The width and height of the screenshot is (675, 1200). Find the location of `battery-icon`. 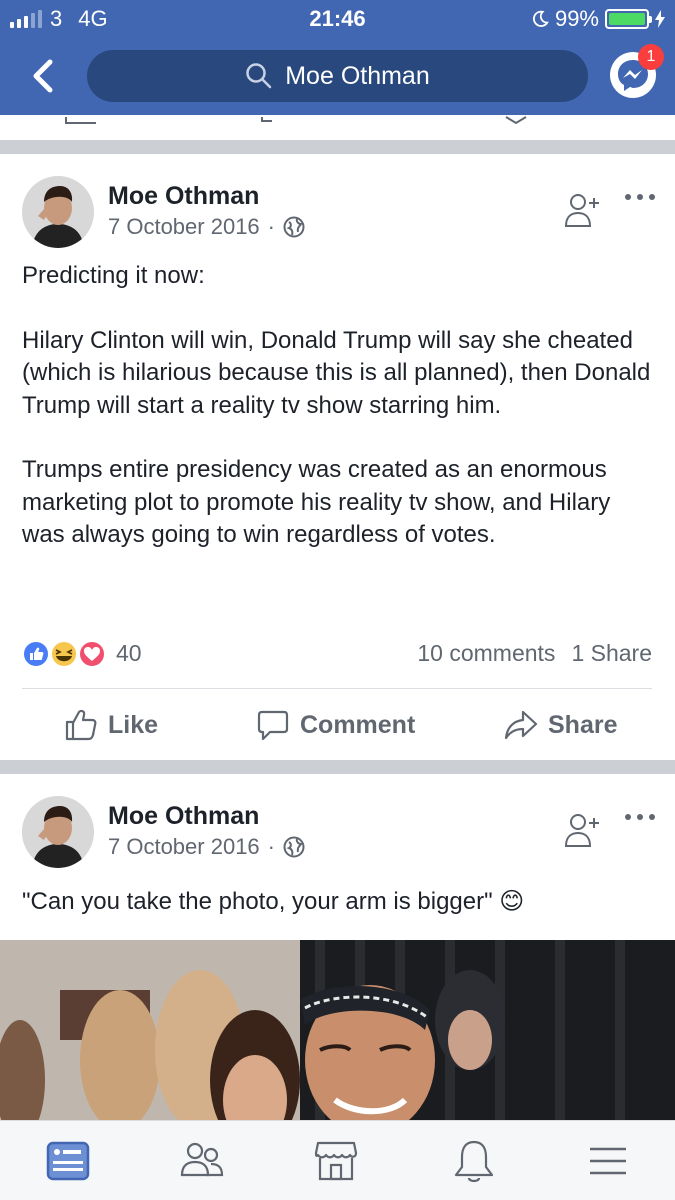

battery-icon is located at coordinates (628, 19).